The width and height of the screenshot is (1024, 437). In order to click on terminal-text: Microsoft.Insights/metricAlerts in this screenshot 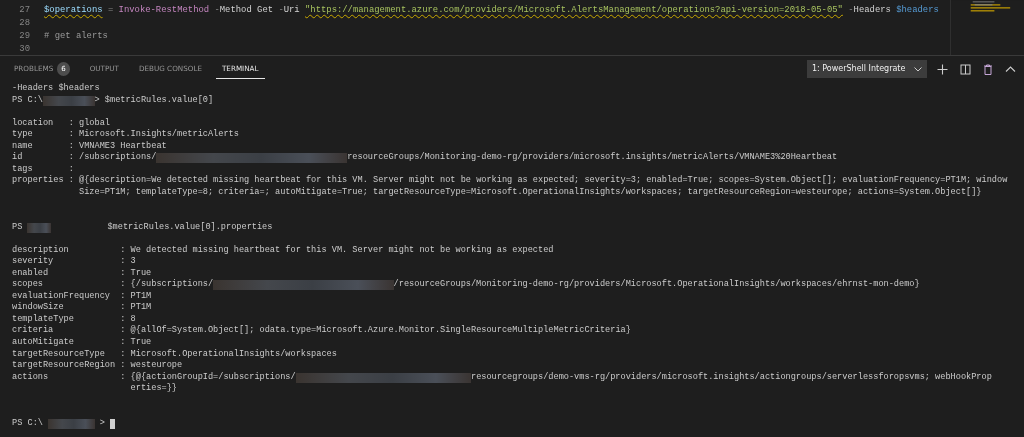, I will do `click(159, 135)`.